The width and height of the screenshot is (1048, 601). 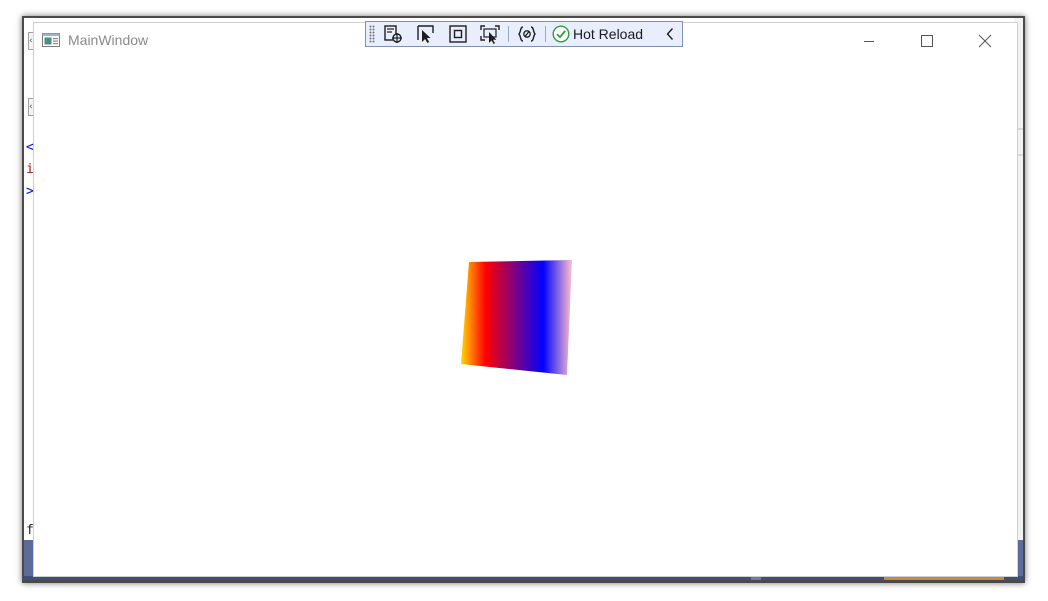 I want to click on hot-reload-button: Hot Reload, so click(x=597, y=34).